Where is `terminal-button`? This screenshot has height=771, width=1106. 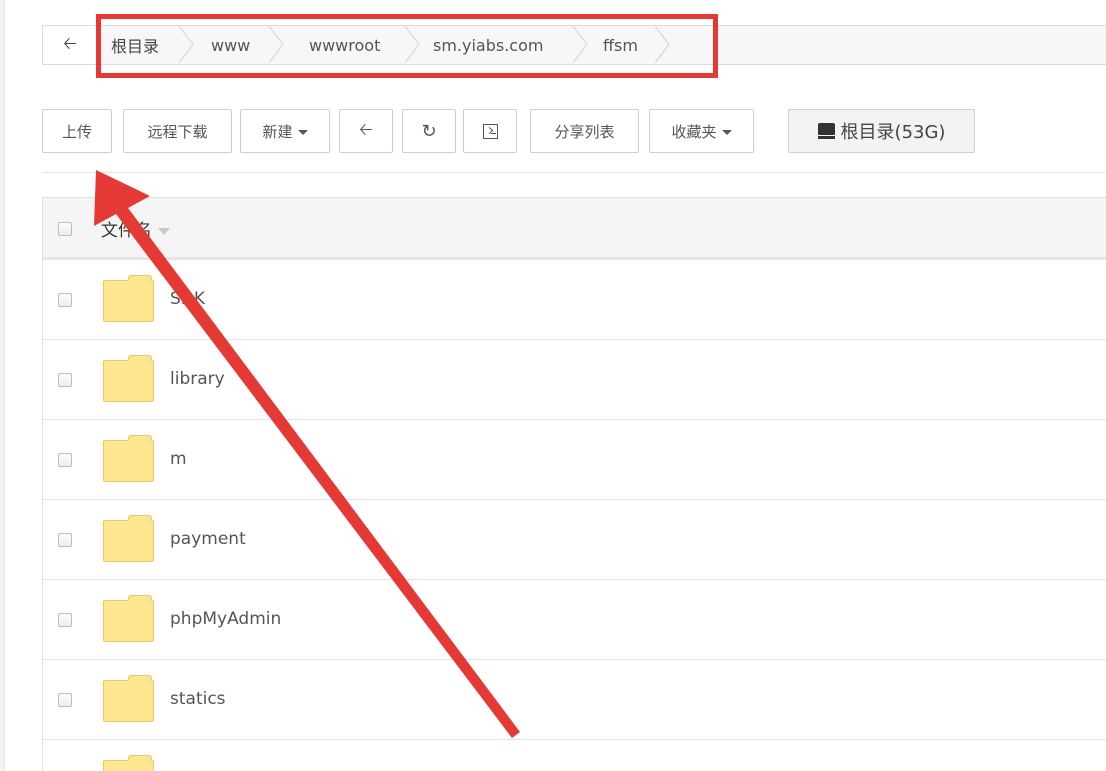
terminal-button is located at coordinates (490, 131).